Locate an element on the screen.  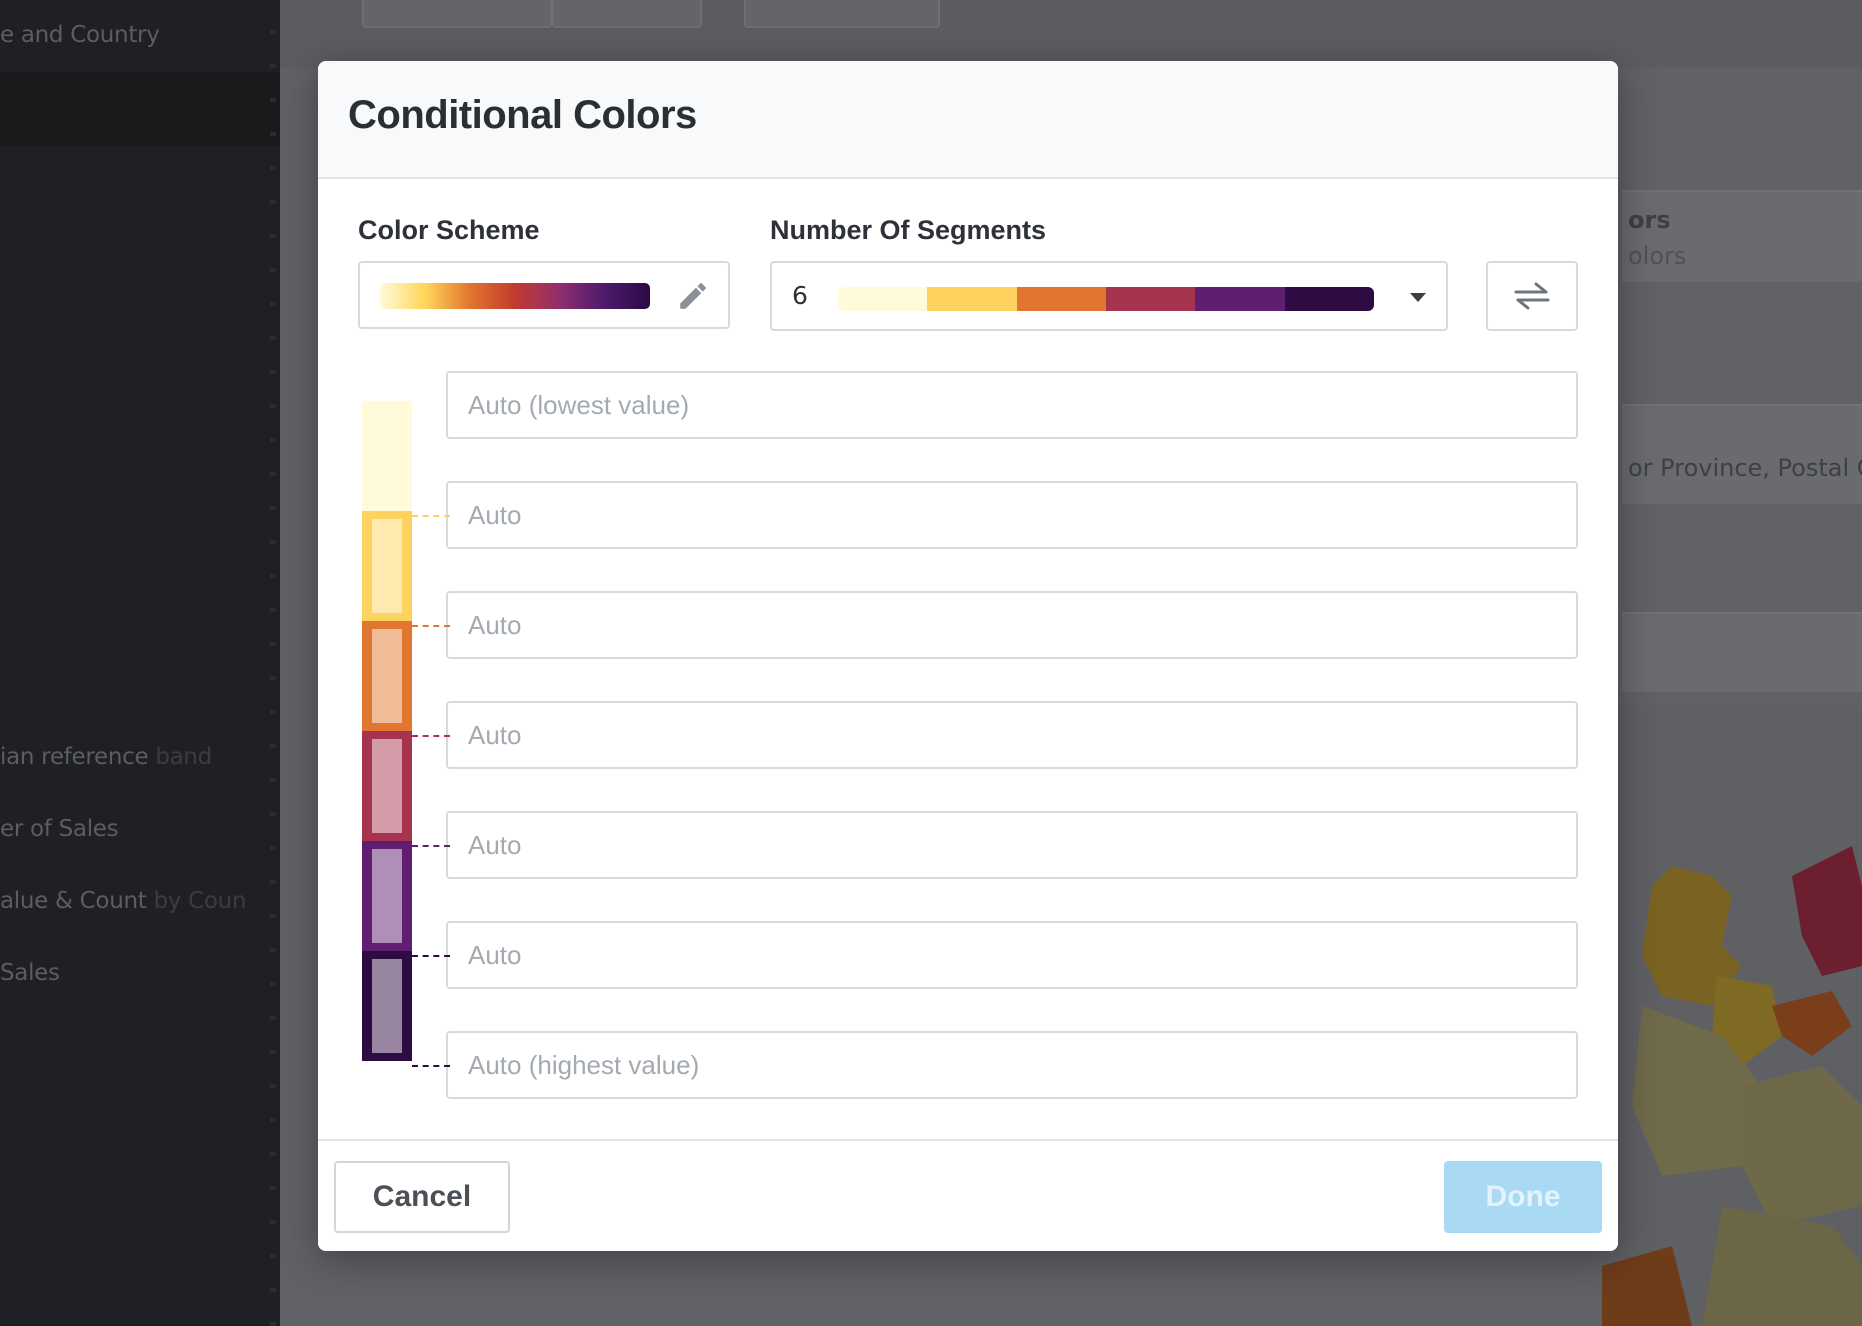
right-panel-card is located at coordinates (1742, 652).